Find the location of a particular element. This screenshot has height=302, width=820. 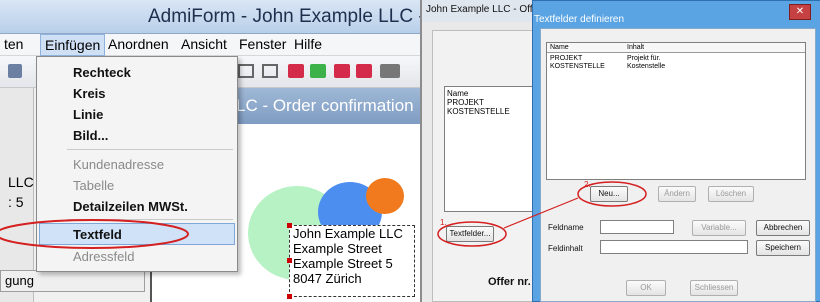

annotation-overlay is located at coordinates (542, 214).